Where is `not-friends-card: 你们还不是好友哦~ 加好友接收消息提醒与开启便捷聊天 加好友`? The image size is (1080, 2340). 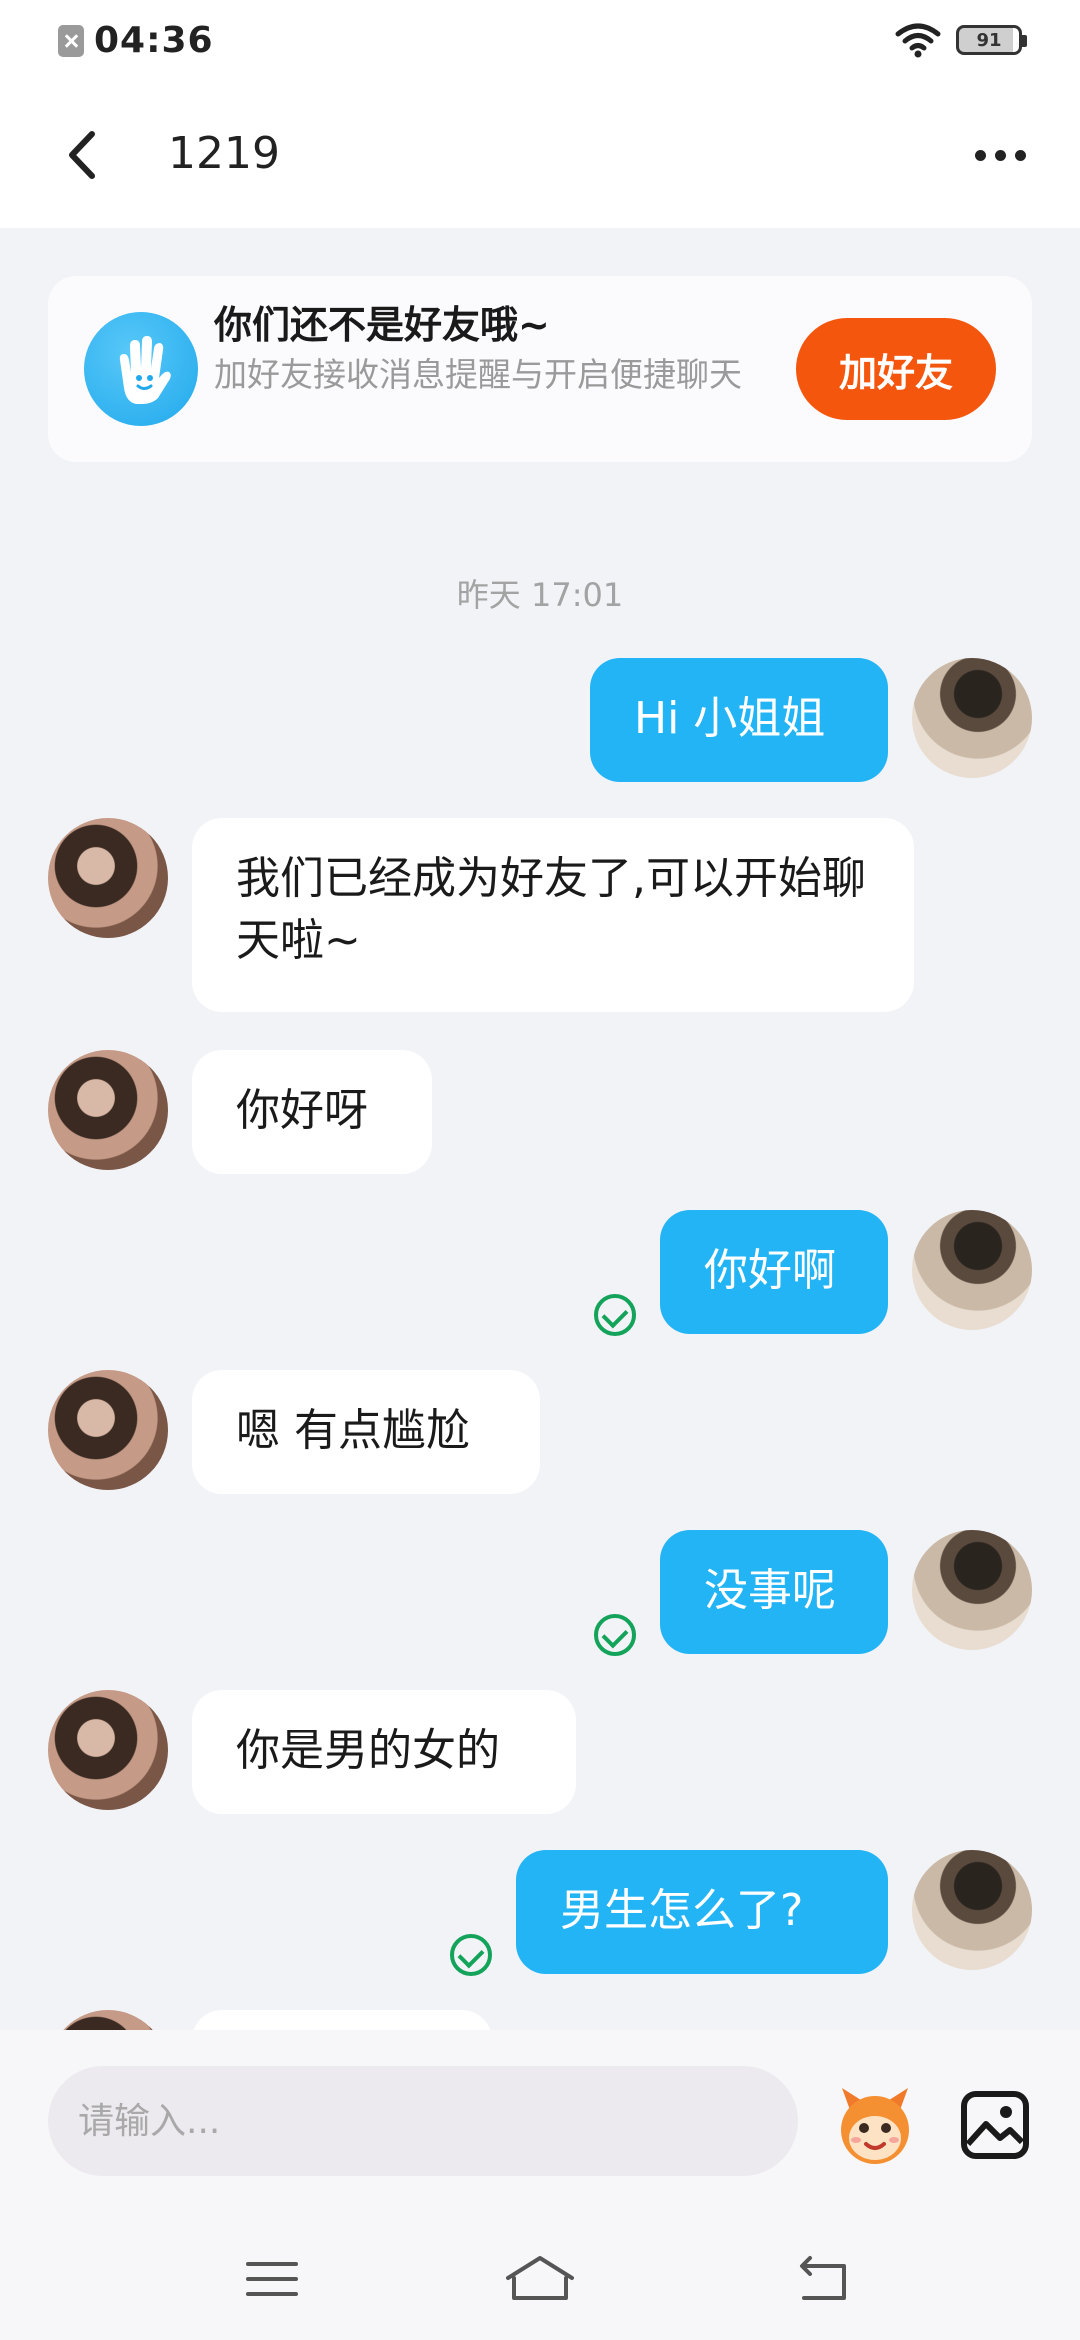 not-friends-card: 你们还不是好友哦~ 加好友接收消息提醒与开启便捷聊天 加好友 is located at coordinates (540, 369).